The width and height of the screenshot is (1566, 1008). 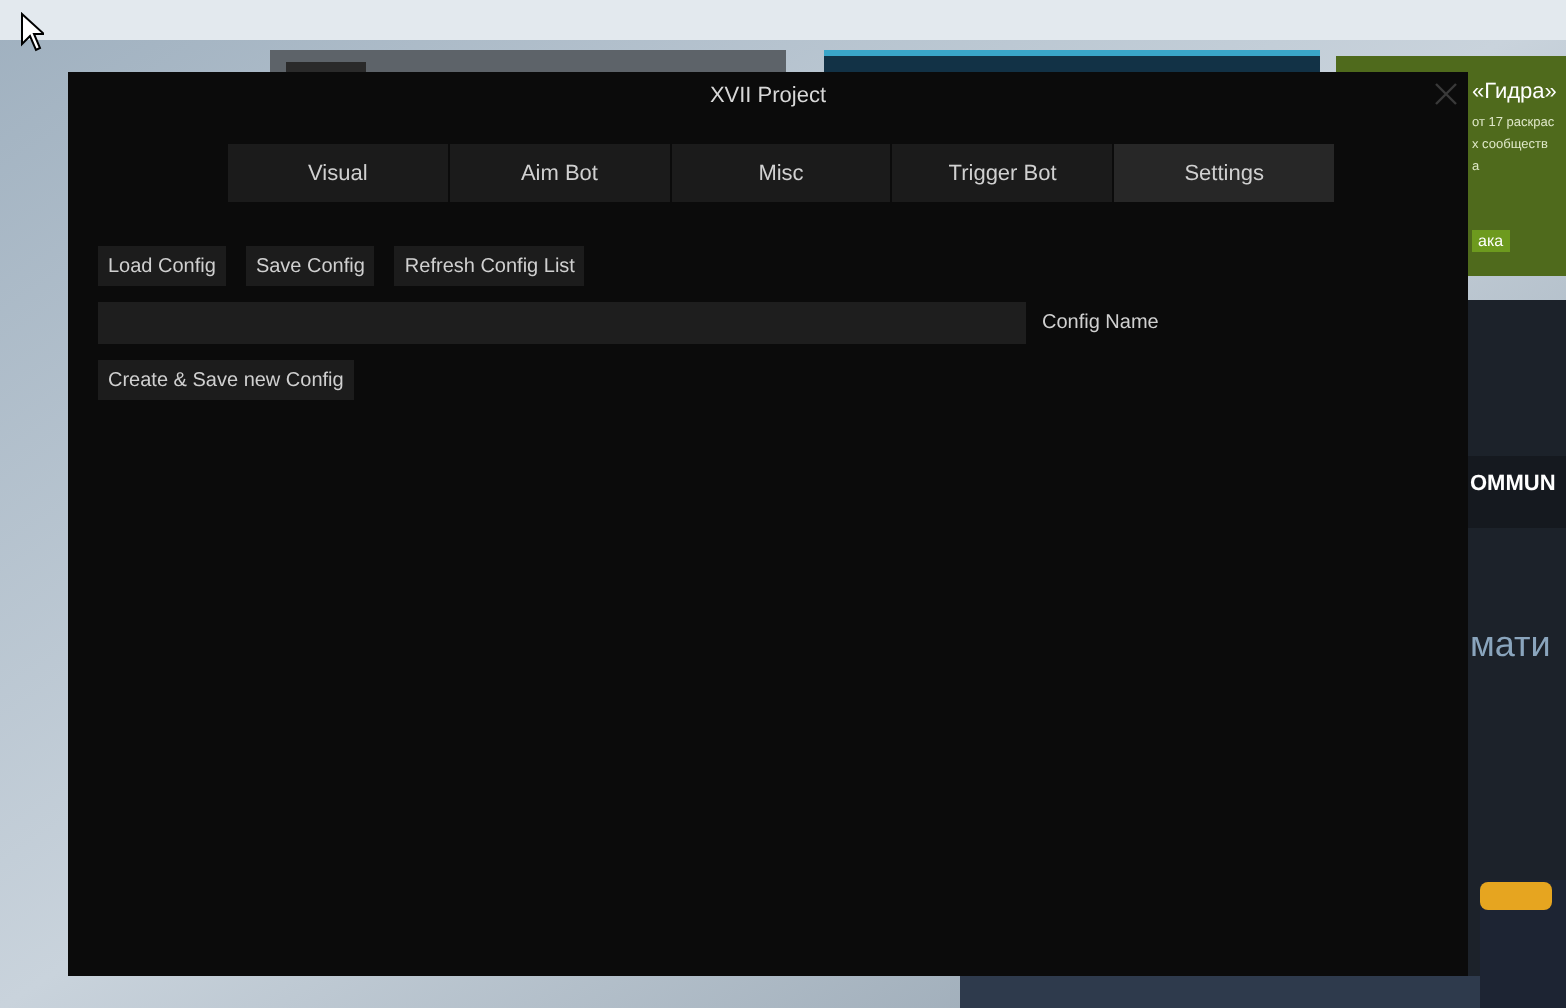 What do you see at coordinates (1225, 173) in the screenshot?
I see `tab: Settings` at bounding box center [1225, 173].